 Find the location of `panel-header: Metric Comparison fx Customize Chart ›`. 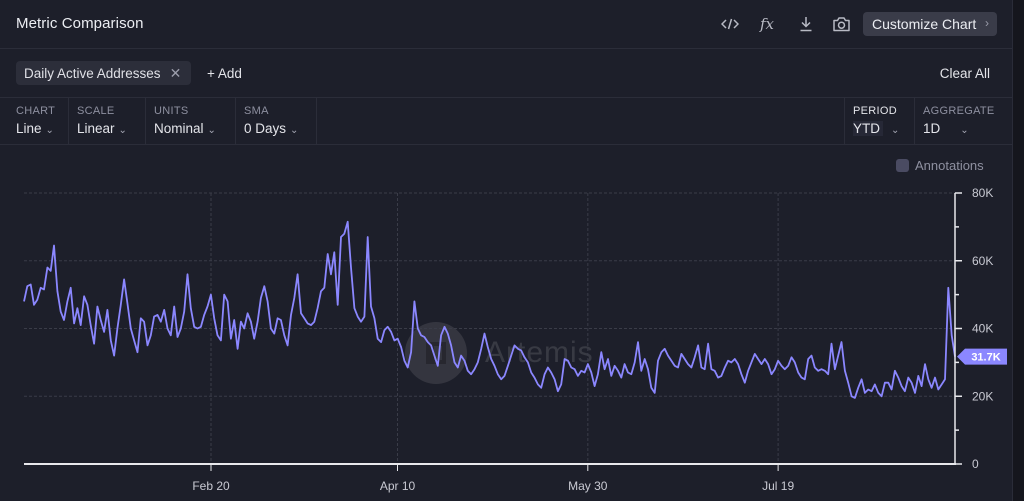

panel-header: Metric Comparison fx Customize Chart › is located at coordinates (506, 24).